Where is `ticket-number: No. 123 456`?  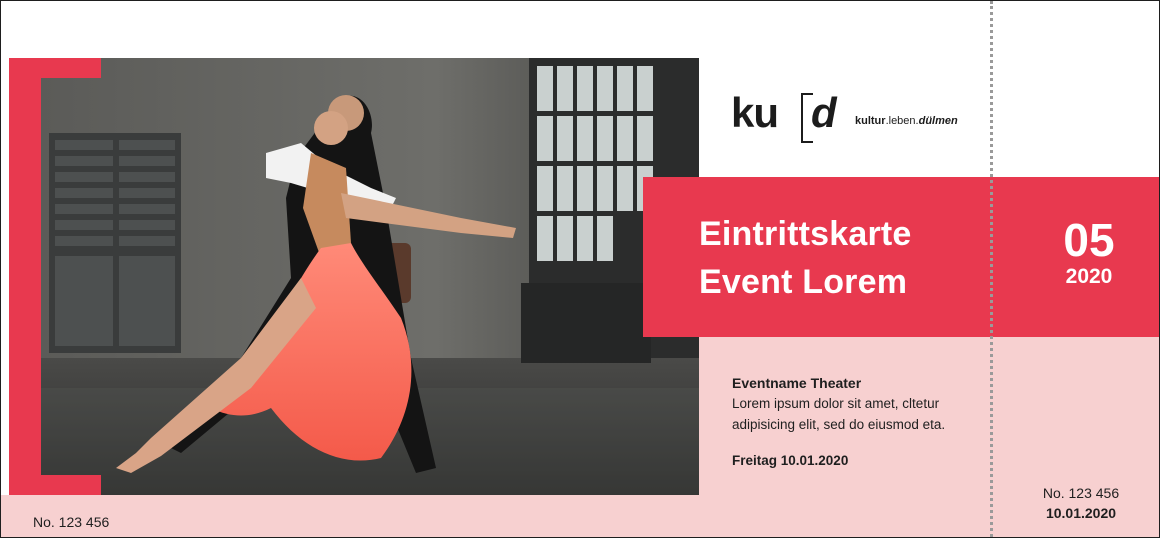 ticket-number: No. 123 456 is located at coordinates (71, 522).